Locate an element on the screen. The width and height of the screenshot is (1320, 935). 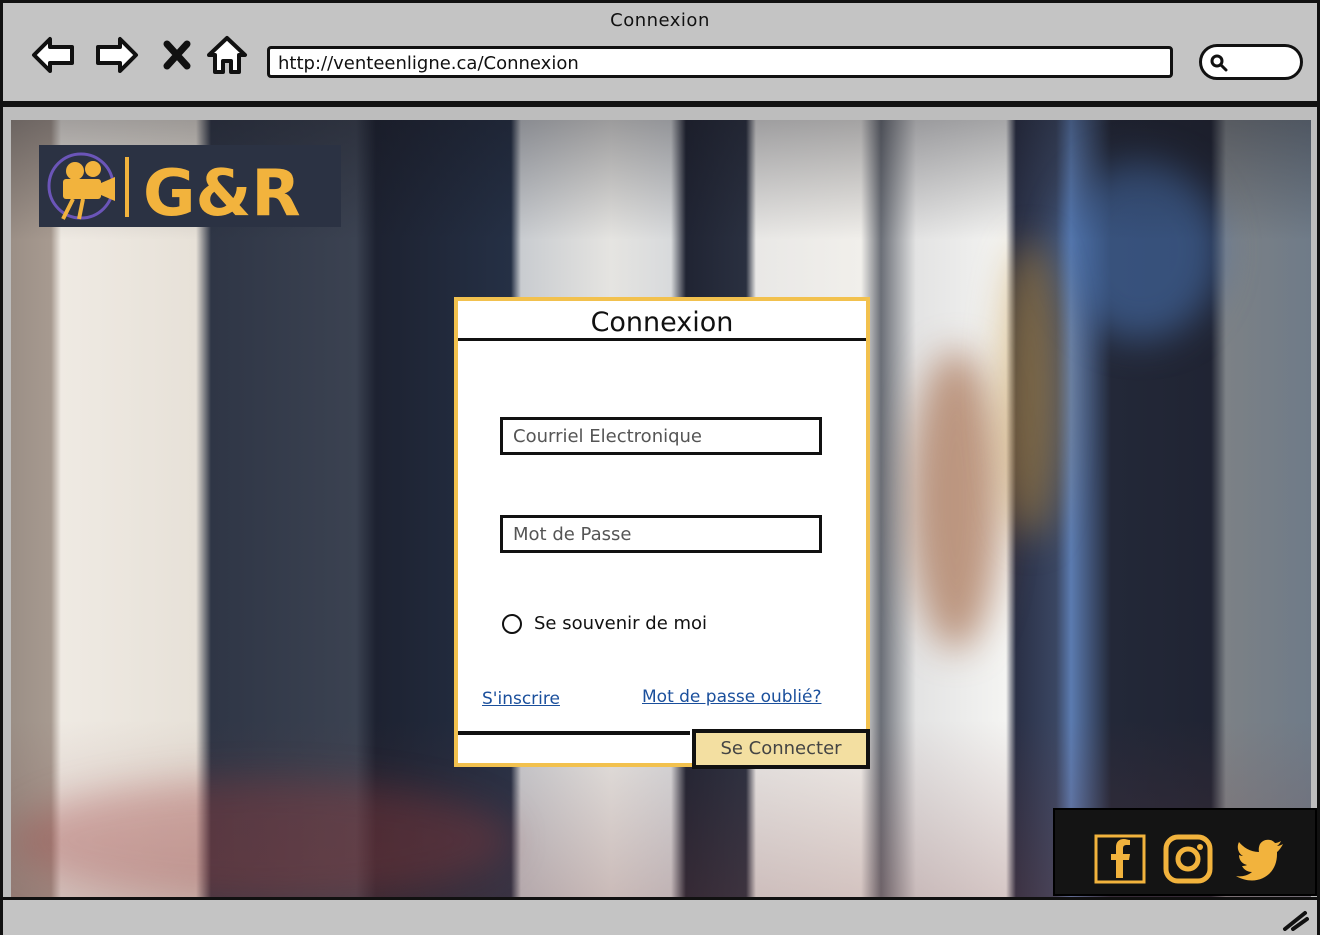
login-button: Se Connecter is located at coordinates (781, 749).